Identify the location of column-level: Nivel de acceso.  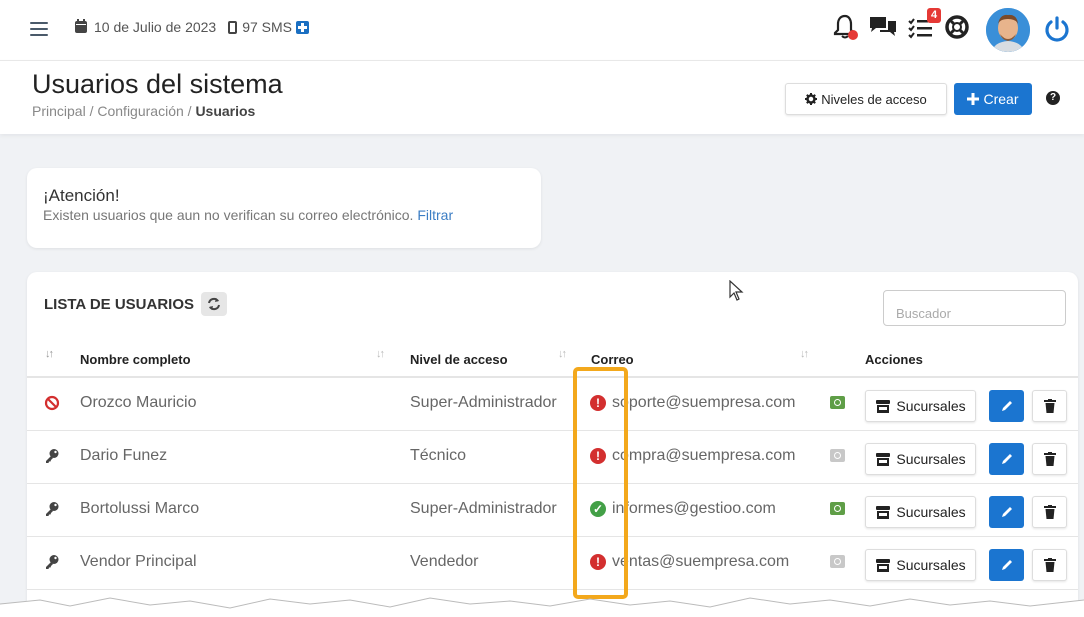
(459, 360).